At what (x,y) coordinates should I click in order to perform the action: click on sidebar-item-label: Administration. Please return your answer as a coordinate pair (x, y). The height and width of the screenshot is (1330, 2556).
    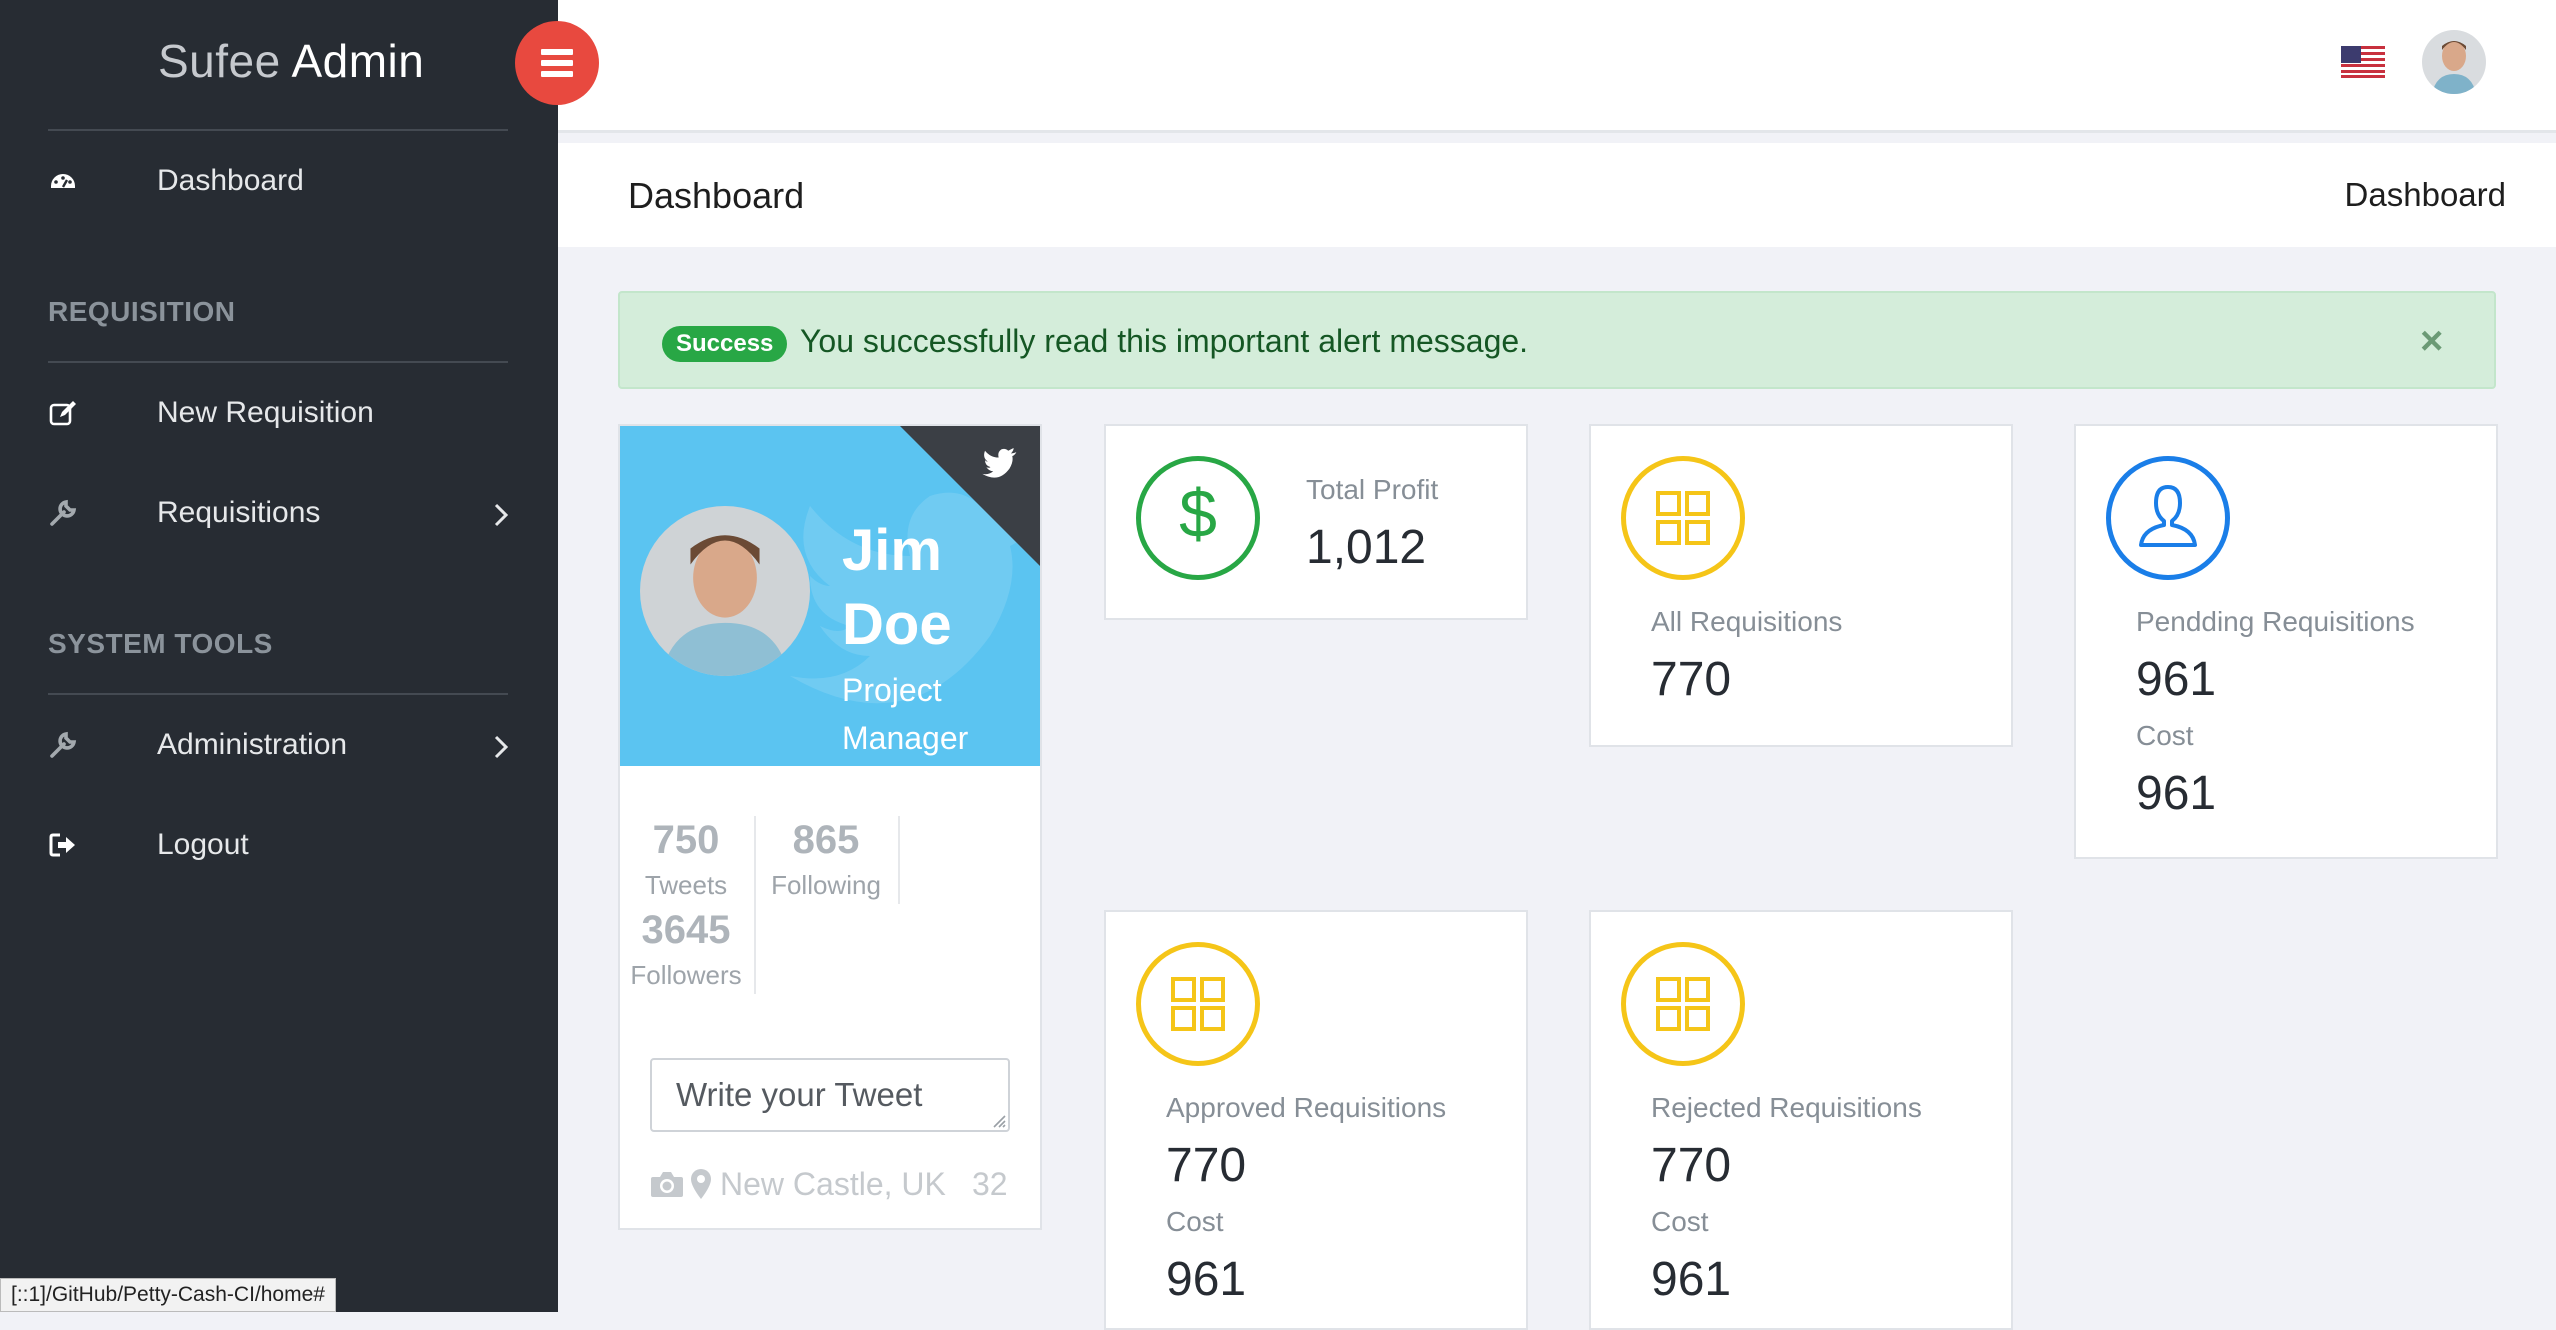
    Looking at the image, I should click on (252, 744).